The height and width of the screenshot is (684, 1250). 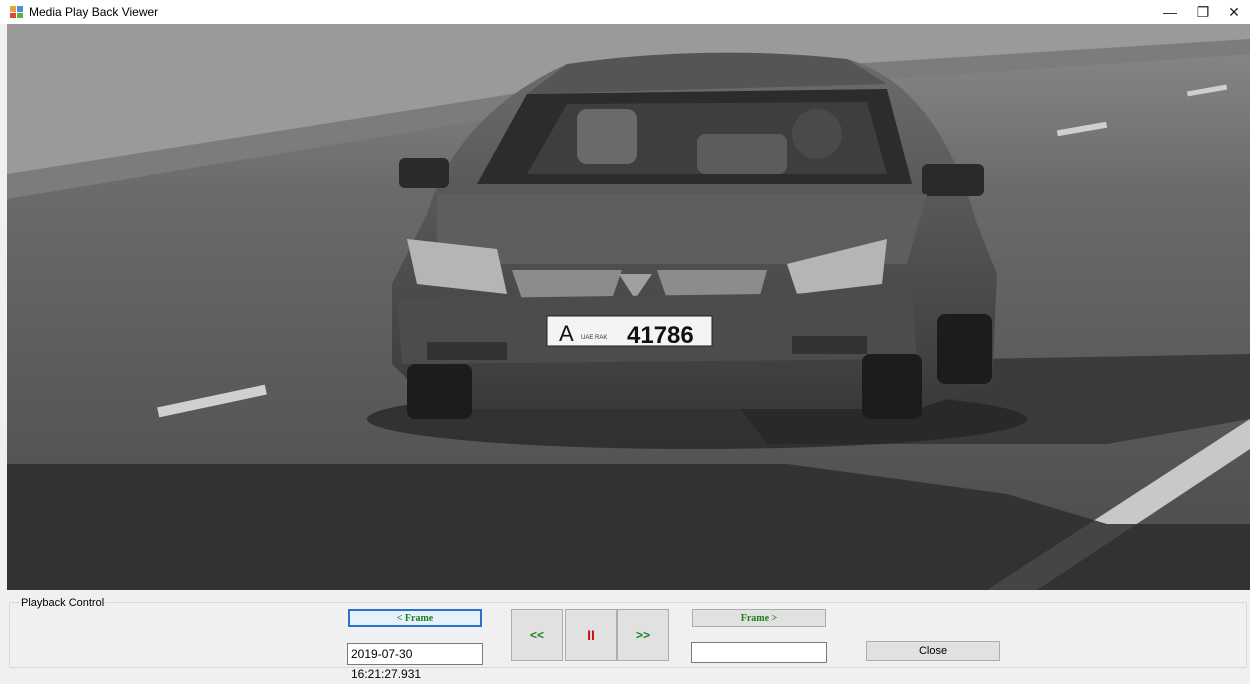 What do you see at coordinates (591, 635) in the screenshot?
I see `pause-button: II` at bounding box center [591, 635].